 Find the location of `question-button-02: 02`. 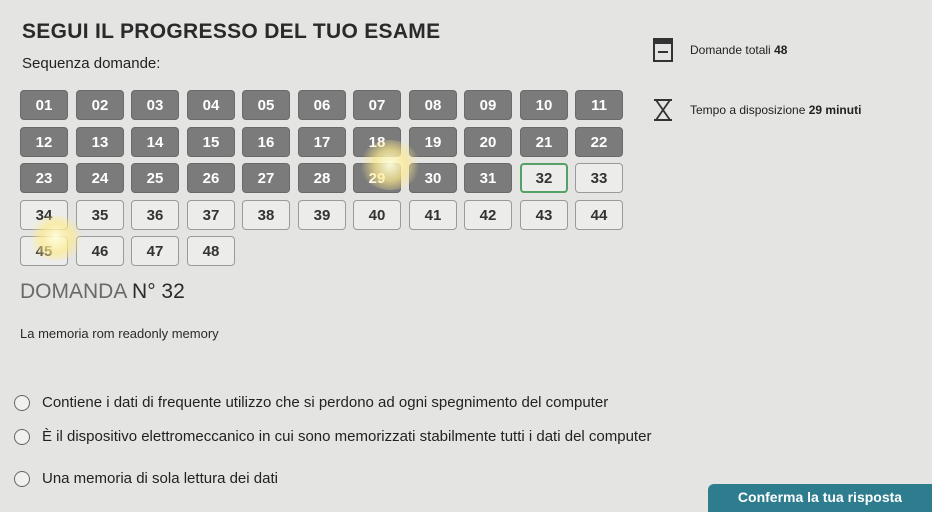

question-button-02: 02 is located at coordinates (100, 105).